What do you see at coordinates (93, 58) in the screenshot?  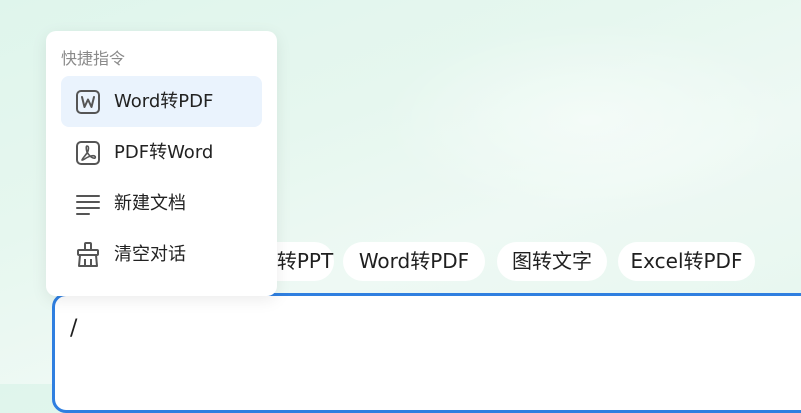 I see `popup-title: 快捷指令` at bounding box center [93, 58].